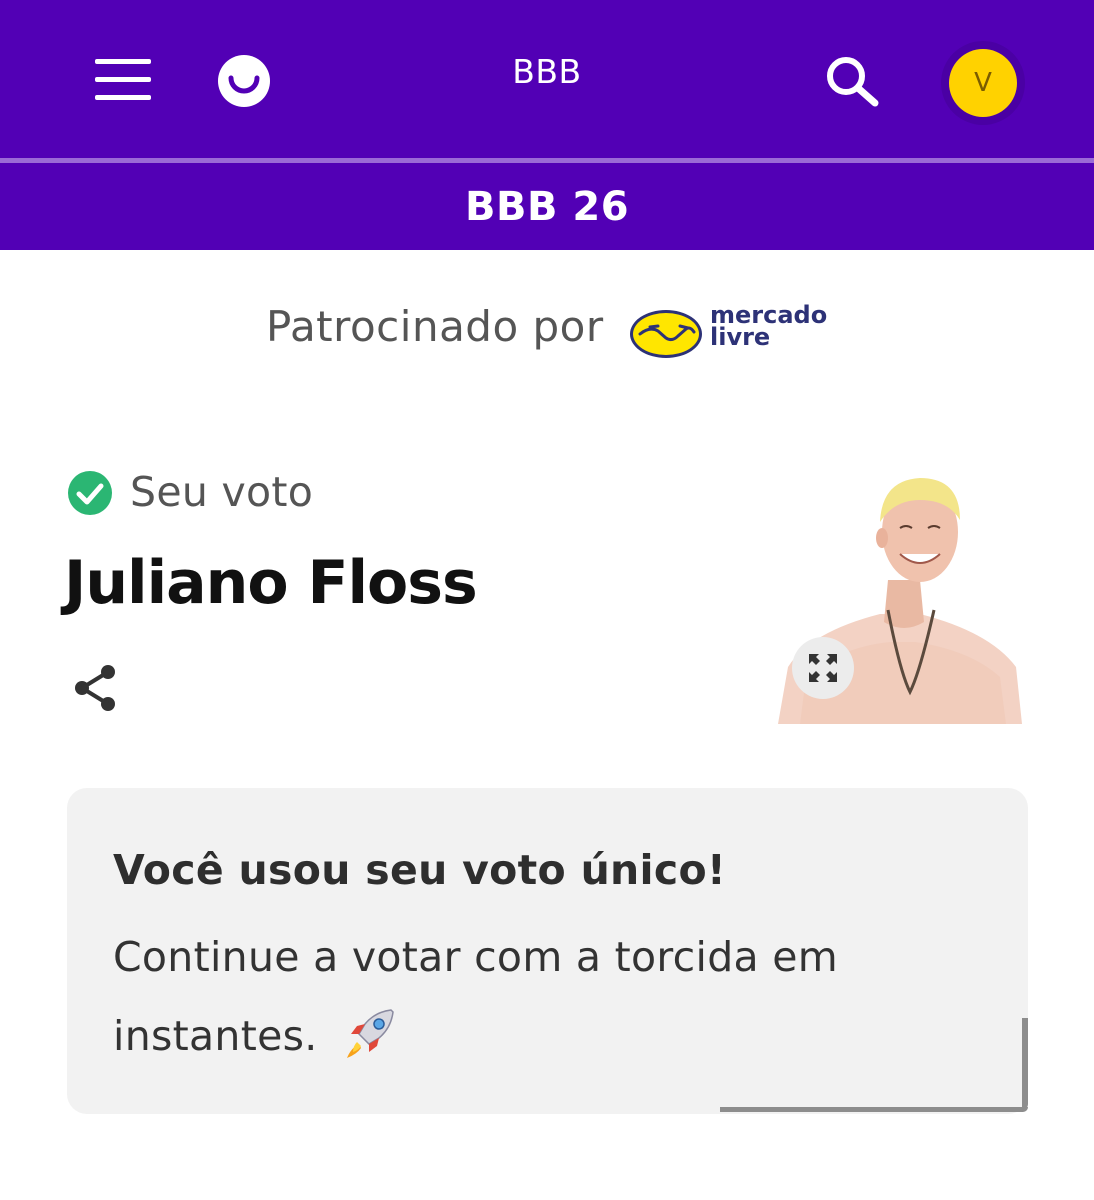 This screenshot has height=1200, width=1094. What do you see at coordinates (90, 493) in the screenshot?
I see `check-circle-icon` at bounding box center [90, 493].